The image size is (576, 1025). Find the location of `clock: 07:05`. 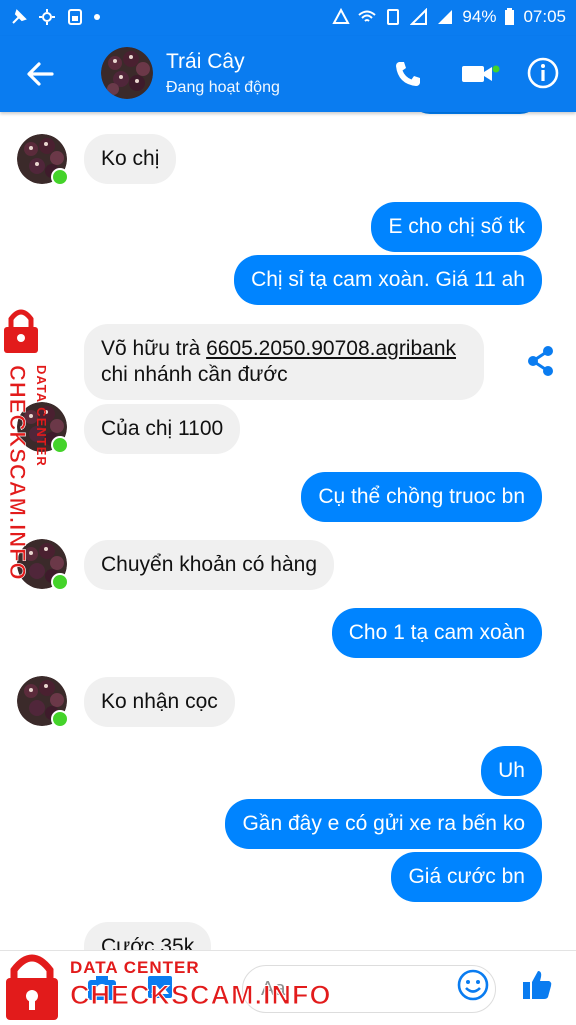

clock: 07:05 is located at coordinates (544, 16).